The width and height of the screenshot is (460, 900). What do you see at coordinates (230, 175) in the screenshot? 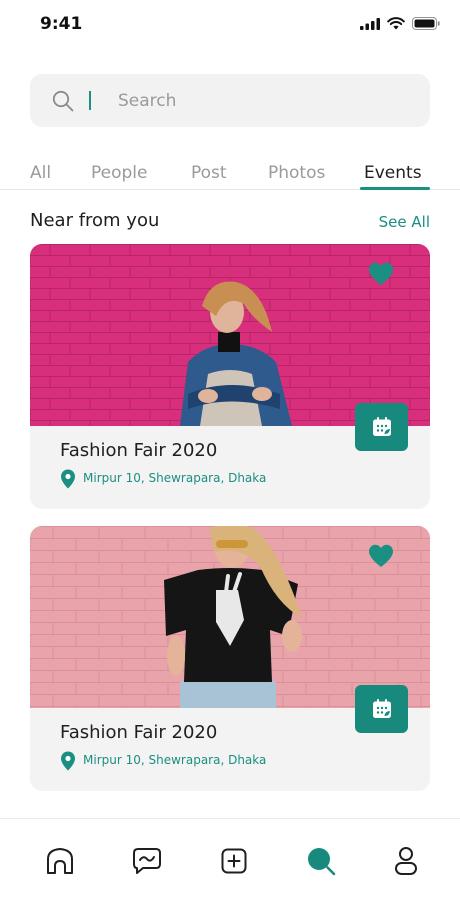
I see `filter-tabs: All People Post Photos Events` at bounding box center [230, 175].